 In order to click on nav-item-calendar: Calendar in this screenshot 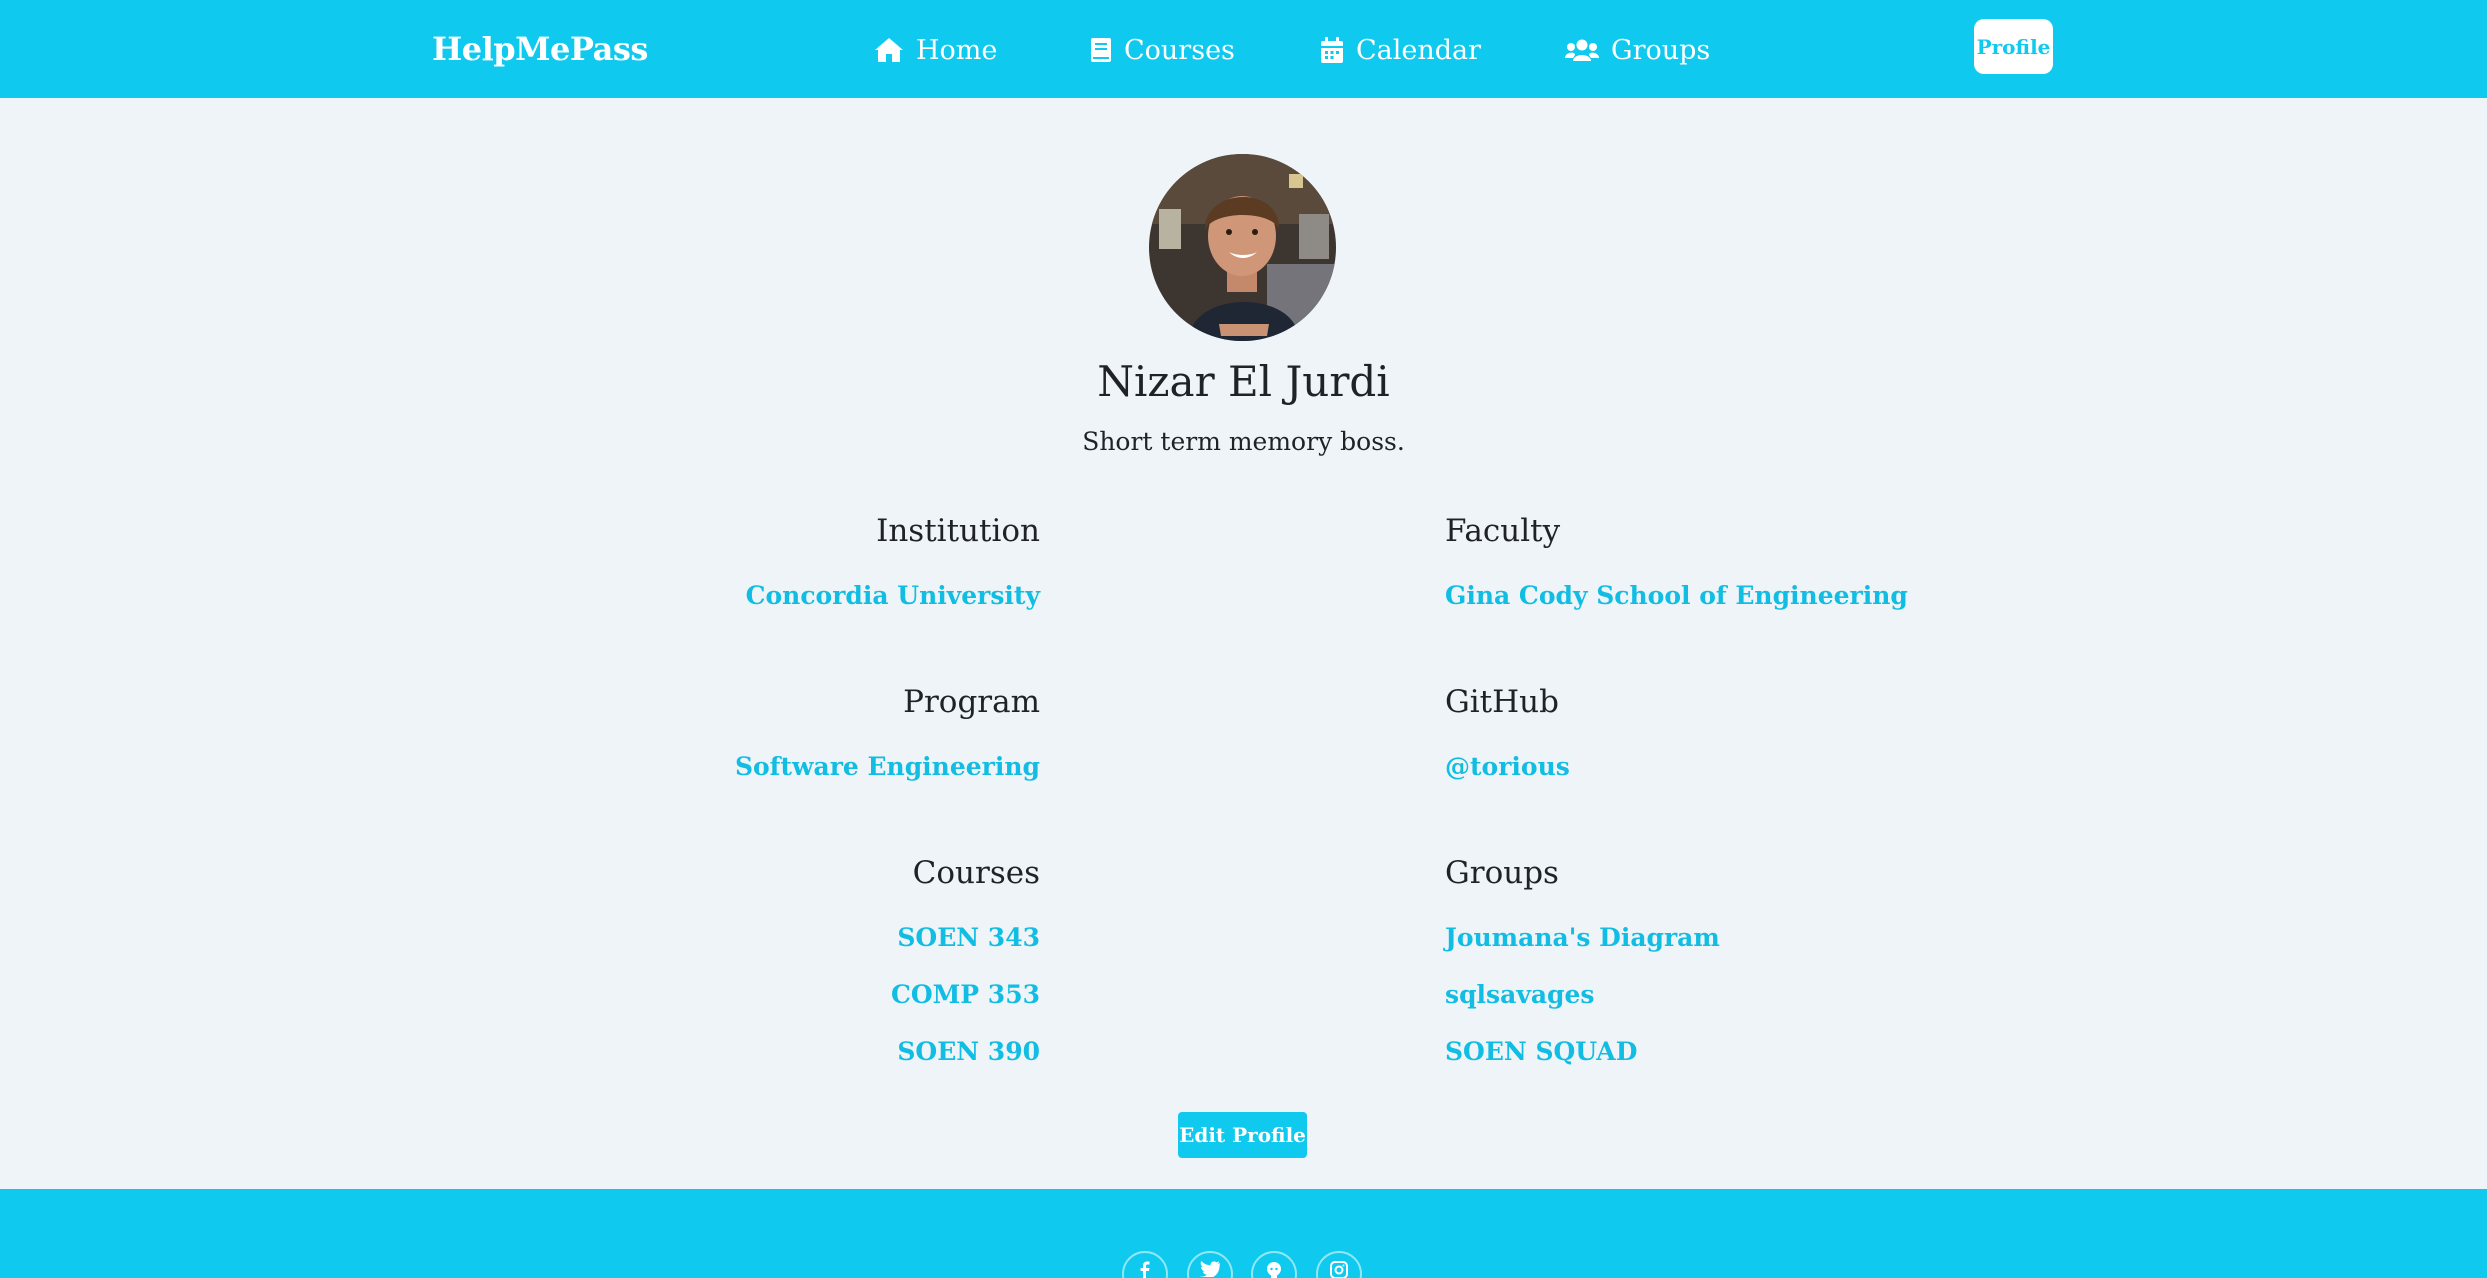, I will do `click(1400, 50)`.